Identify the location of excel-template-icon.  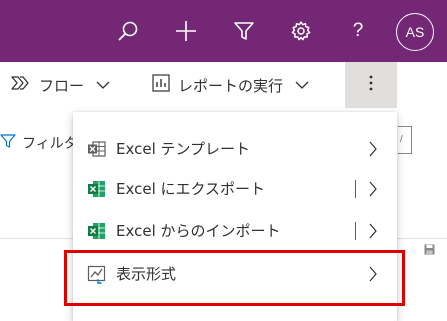
(97, 149).